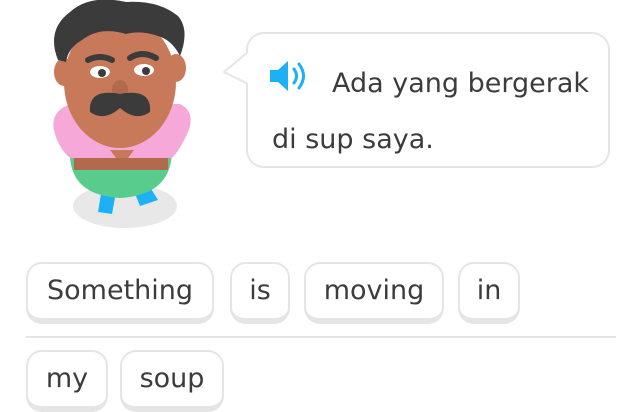  Describe the element at coordinates (374, 293) in the screenshot. I see `word-tile-moving: moving` at that location.